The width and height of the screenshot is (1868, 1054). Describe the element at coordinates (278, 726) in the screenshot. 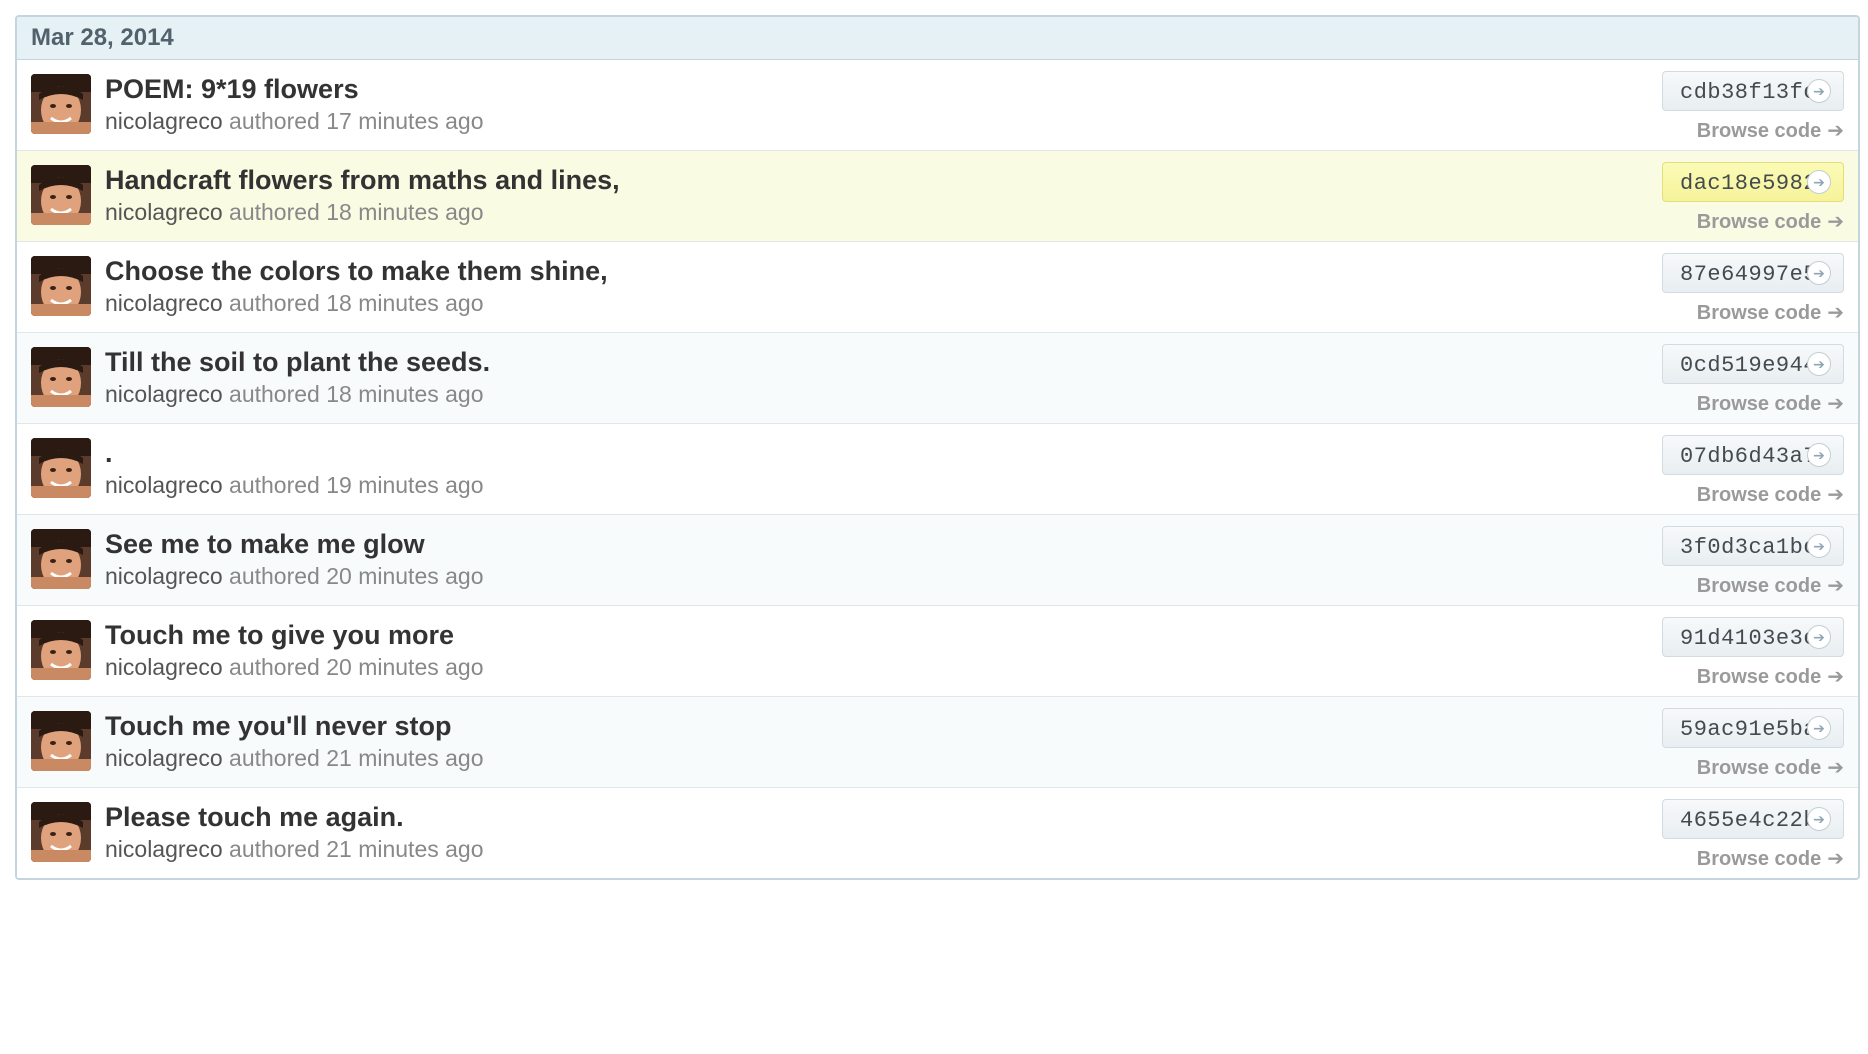

I see `commit-message: Touch me you'll never stop` at that location.